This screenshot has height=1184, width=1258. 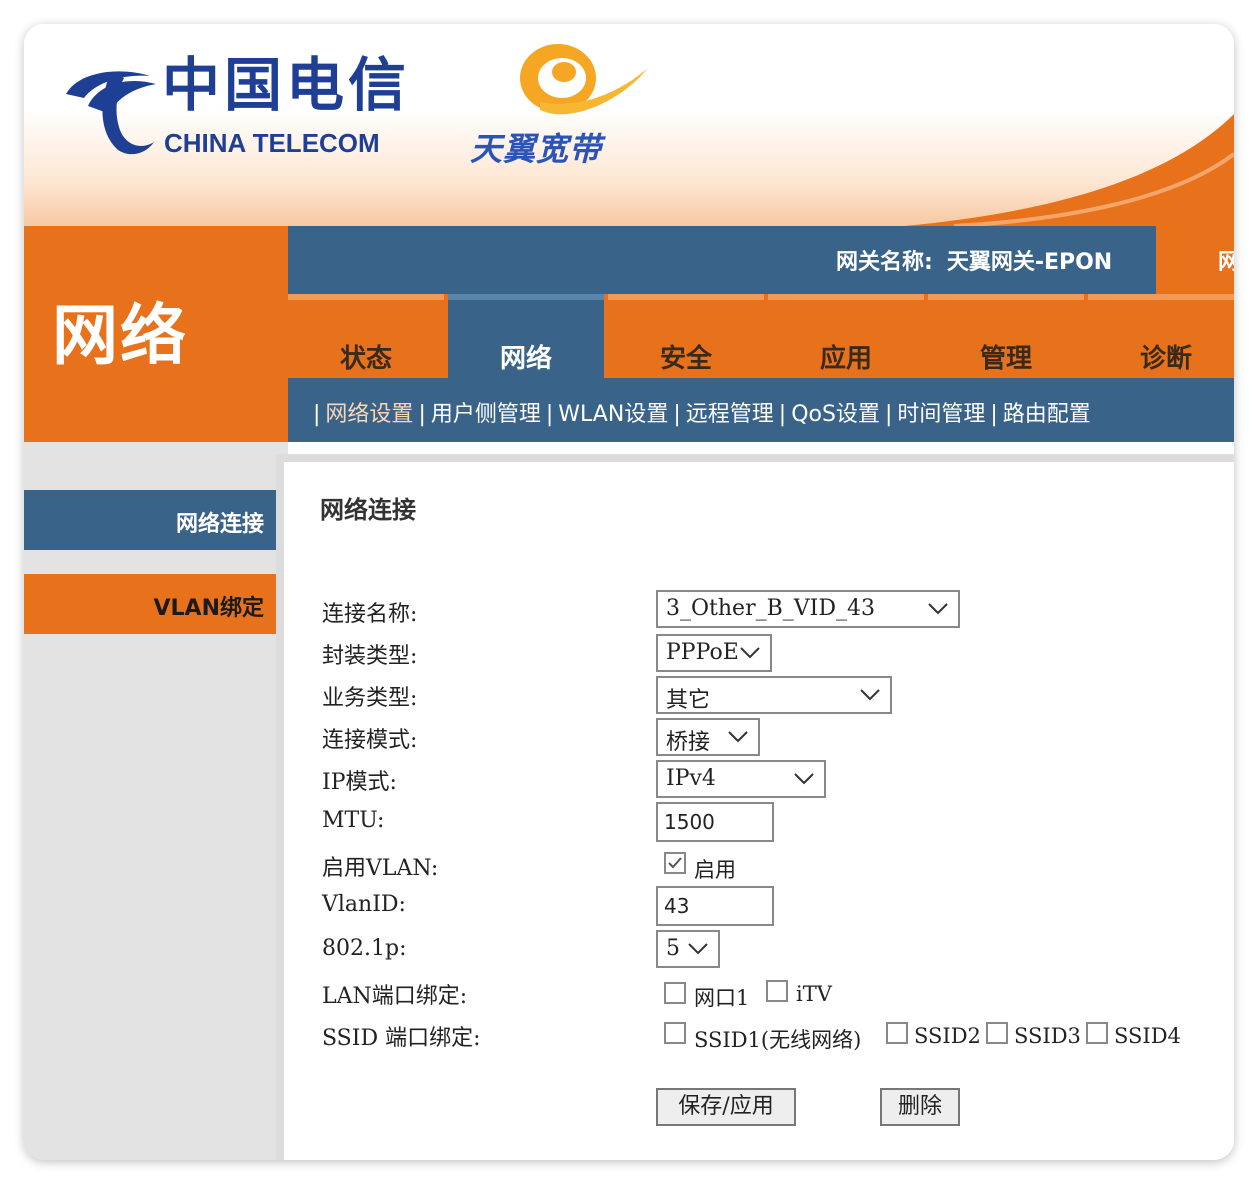 I want to click on tab-security: 安全, so click(x=686, y=336).